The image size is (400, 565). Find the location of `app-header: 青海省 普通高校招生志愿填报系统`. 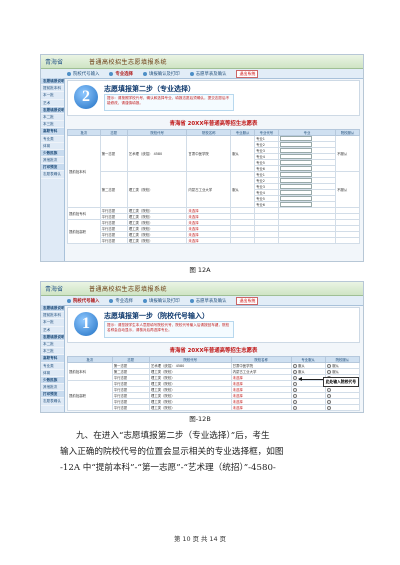

app-header: 青海省 普通高校招生志愿填报系统 is located at coordinates (202, 62).